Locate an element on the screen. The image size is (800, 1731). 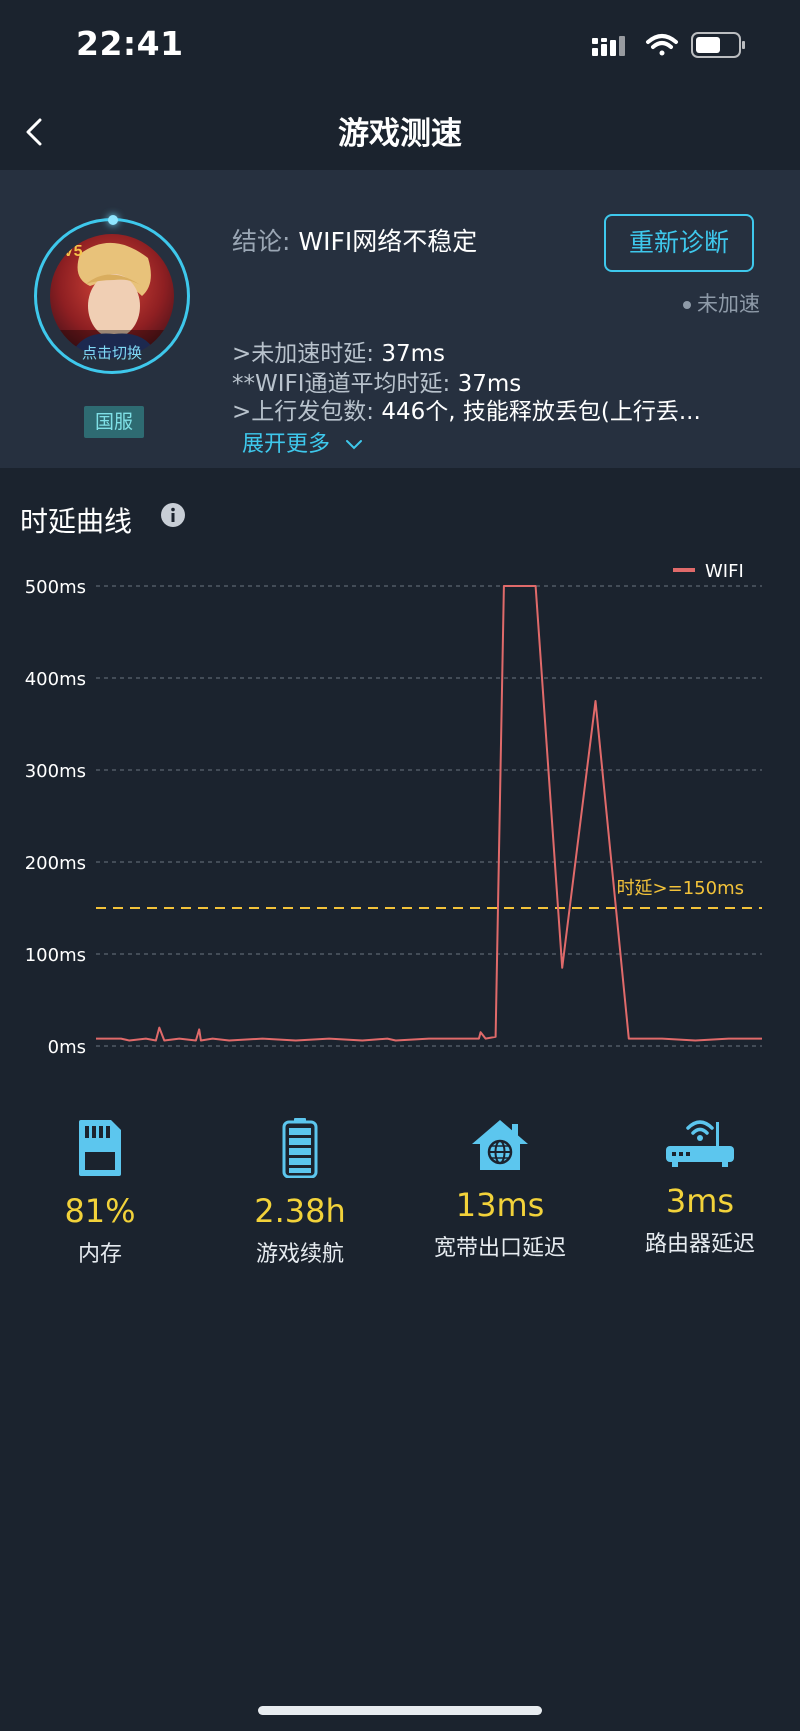
battery-icon is located at coordinates (718, 45).